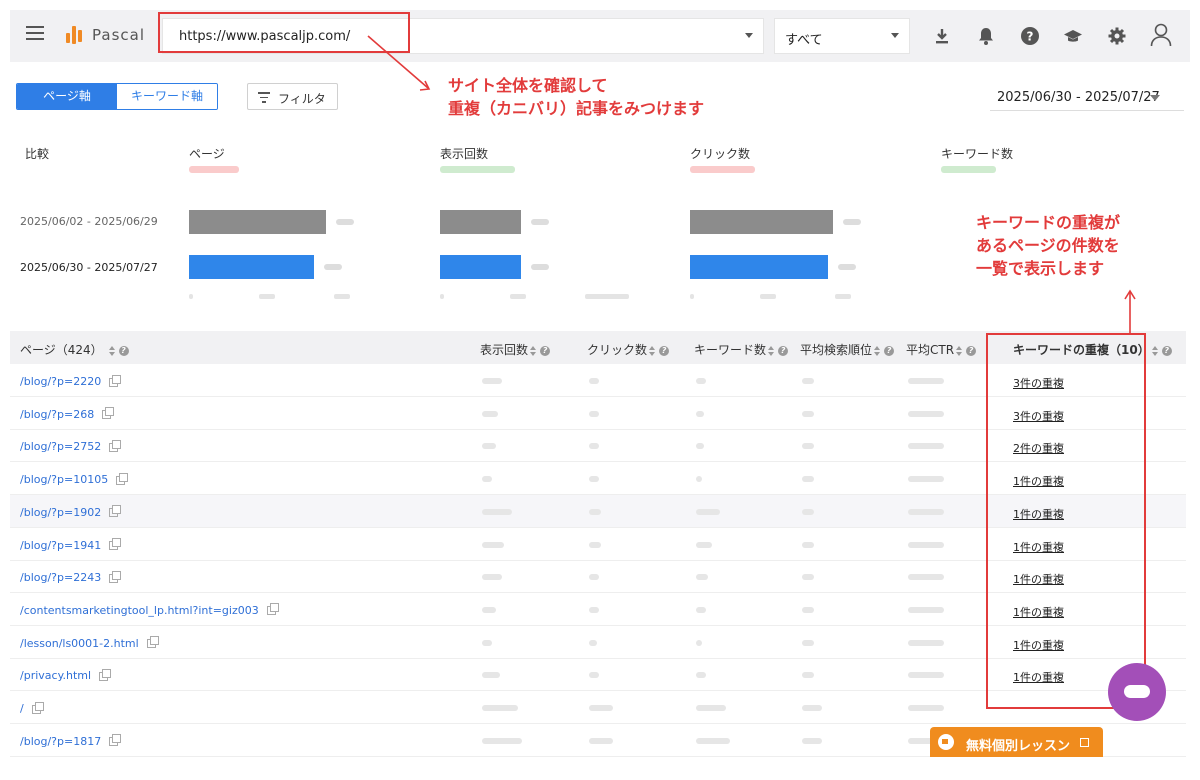 Image resolution: width=1200 pixels, height=780 pixels. What do you see at coordinates (71, 545) in the screenshot?
I see `page-link: /blog/?p=1941` at bounding box center [71, 545].